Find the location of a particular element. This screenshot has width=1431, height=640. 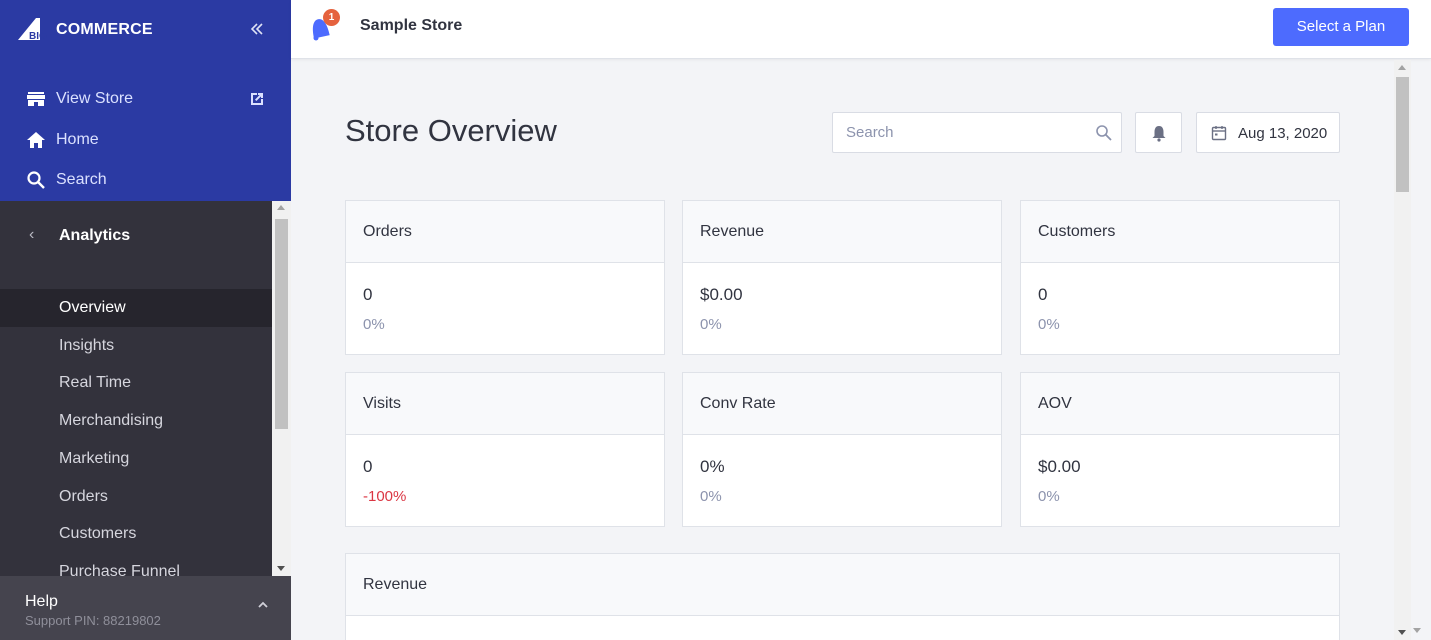

revenue-section: Revenue is located at coordinates (842, 596).